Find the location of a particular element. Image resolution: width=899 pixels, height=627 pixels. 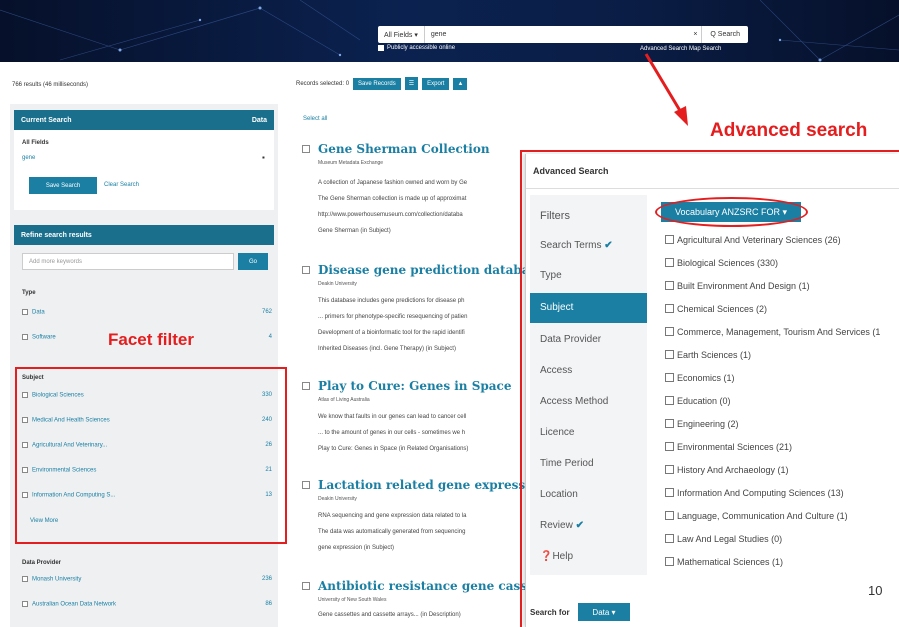

records-selected: Records selected: 0 is located at coordinates (323, 83).